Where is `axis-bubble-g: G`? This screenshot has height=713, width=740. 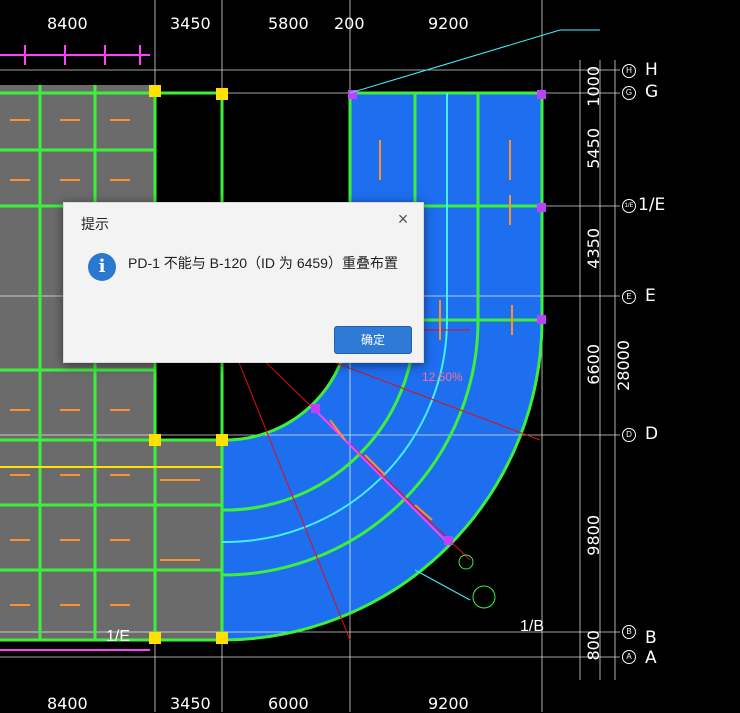 axis-bubble-g: G is located at coordinates (629, 93).